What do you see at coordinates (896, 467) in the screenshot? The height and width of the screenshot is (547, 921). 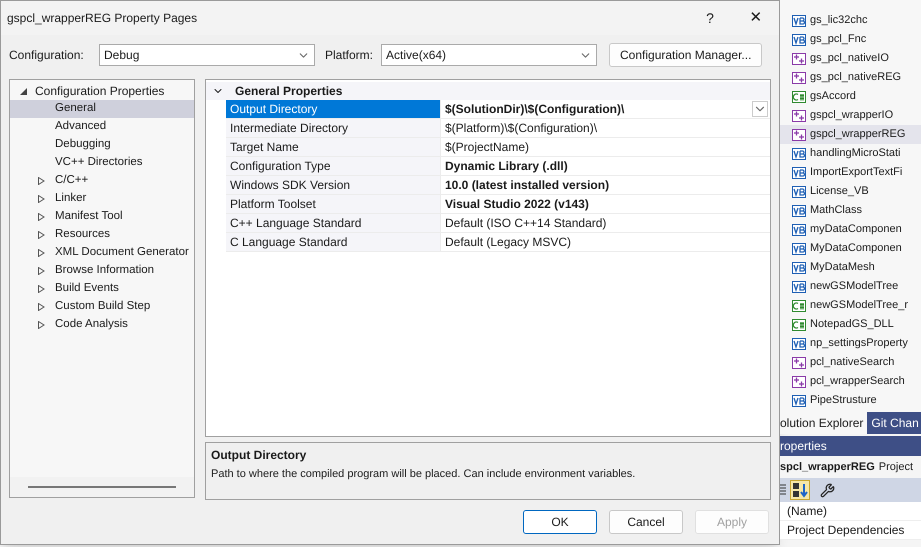 I see `object-type: Project` at bounding box center [896, 467].